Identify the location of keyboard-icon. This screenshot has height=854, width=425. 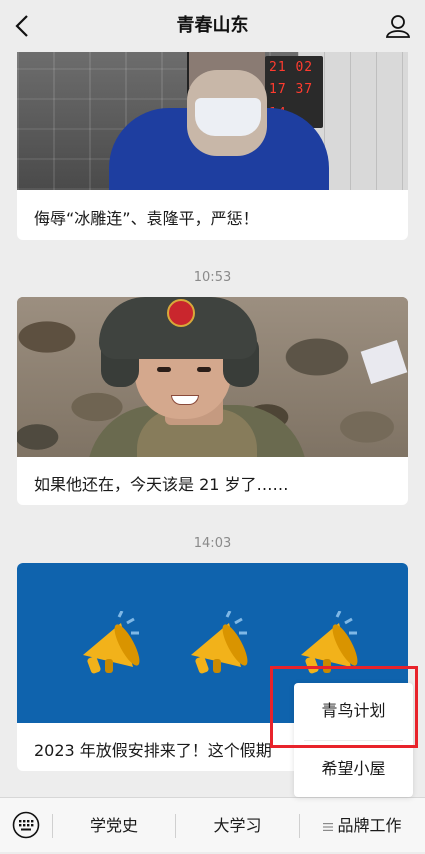
(26, 825).